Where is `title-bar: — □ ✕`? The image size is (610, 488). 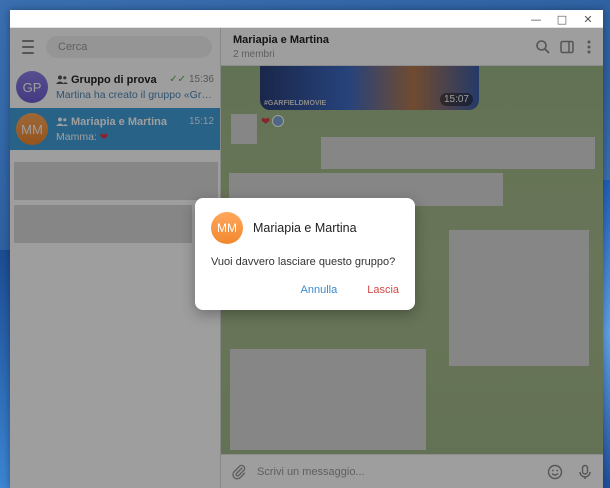 title-bar: — □ ✕ is located at coordinates (306, 19).